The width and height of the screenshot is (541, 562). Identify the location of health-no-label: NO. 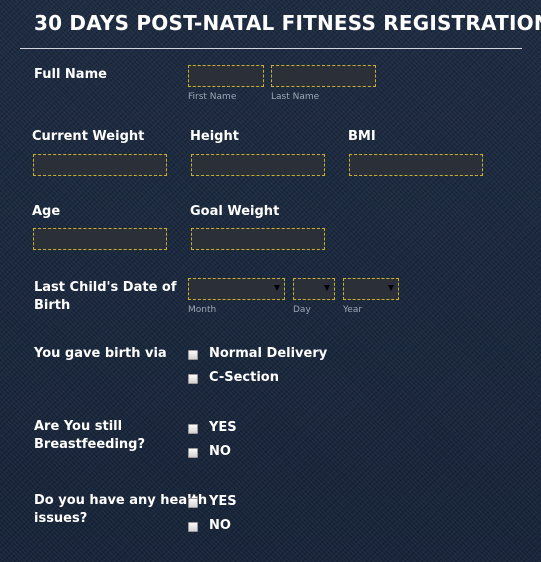
(220, 525).